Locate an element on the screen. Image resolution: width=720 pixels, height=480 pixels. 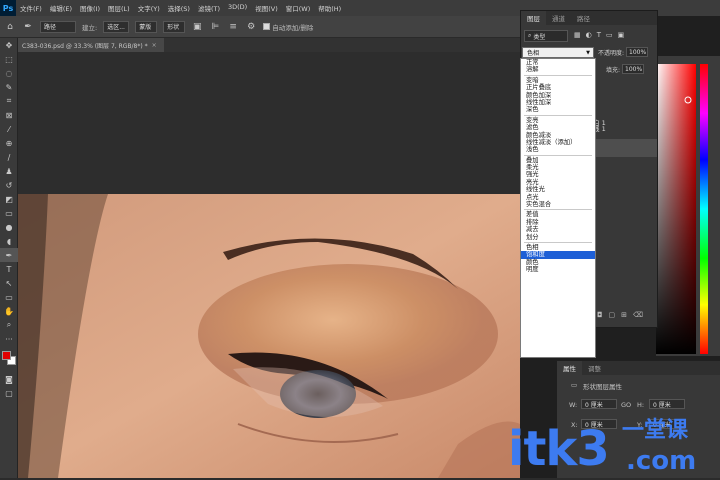
properties-panel-tab: 属性 is located at coordinates (569, 368).